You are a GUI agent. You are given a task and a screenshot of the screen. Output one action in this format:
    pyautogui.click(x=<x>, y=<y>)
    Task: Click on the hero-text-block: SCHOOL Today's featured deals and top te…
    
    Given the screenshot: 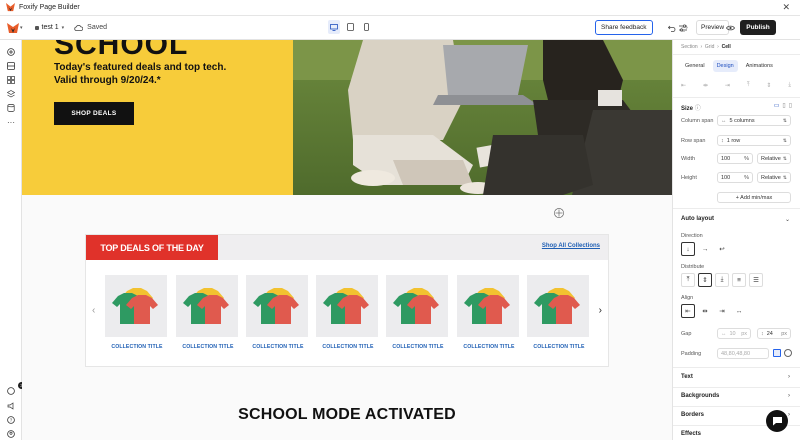 What is the action you would take?
    pyautogui.click(x=157, y=117)
    